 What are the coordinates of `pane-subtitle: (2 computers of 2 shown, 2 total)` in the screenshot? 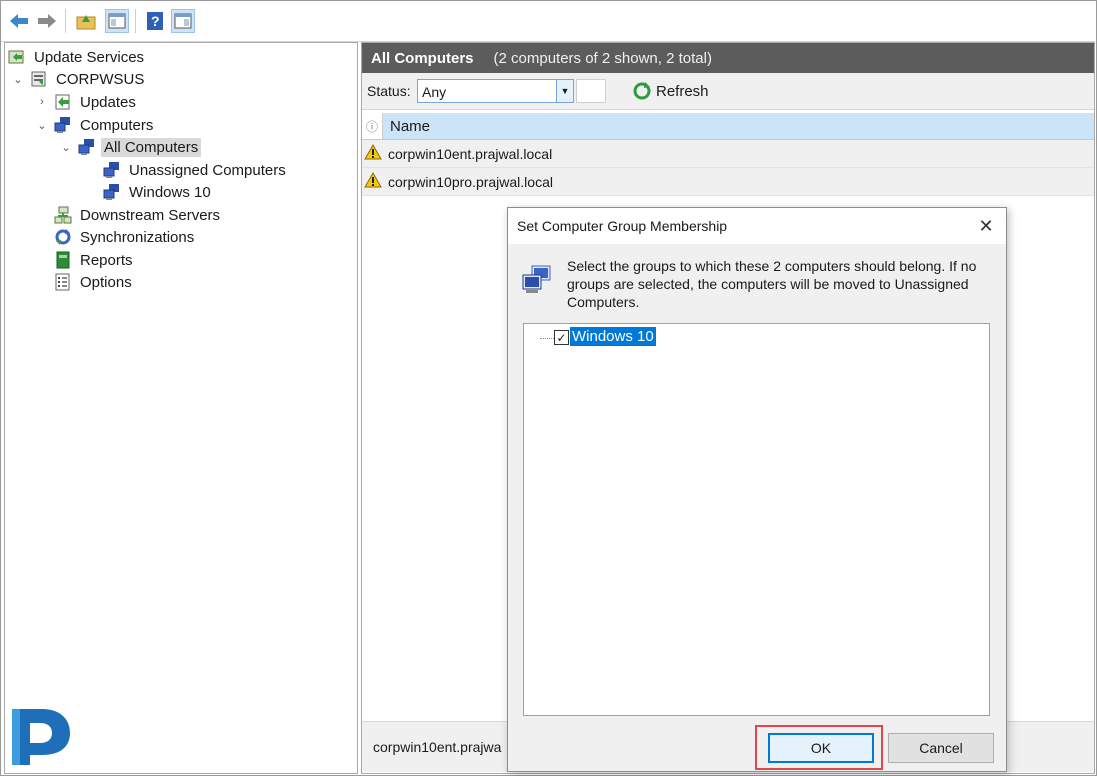 It's located at (602, 58).